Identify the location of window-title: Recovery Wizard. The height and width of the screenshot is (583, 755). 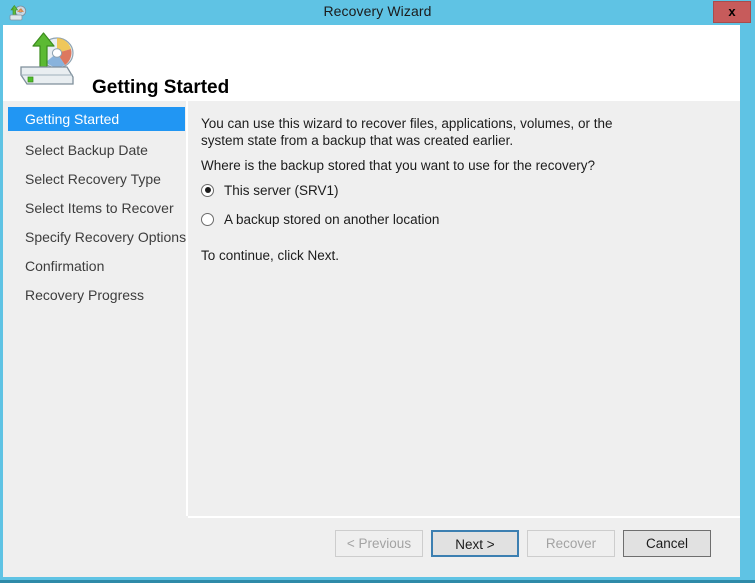
(377, 11).